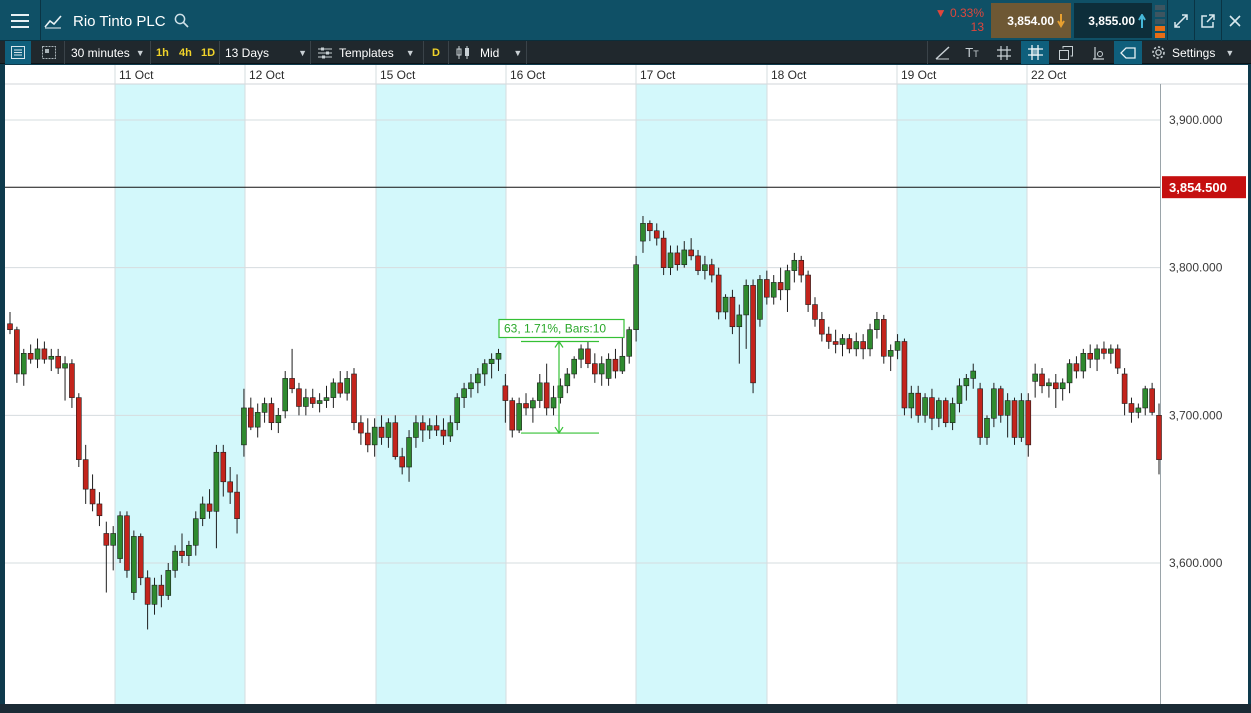 The width and height of the screenshot is (1251, 713). What do you see at coordinates (1098, 52) in the screenshot?
I see `indicator-icon` at bounding box center [1098, 52].